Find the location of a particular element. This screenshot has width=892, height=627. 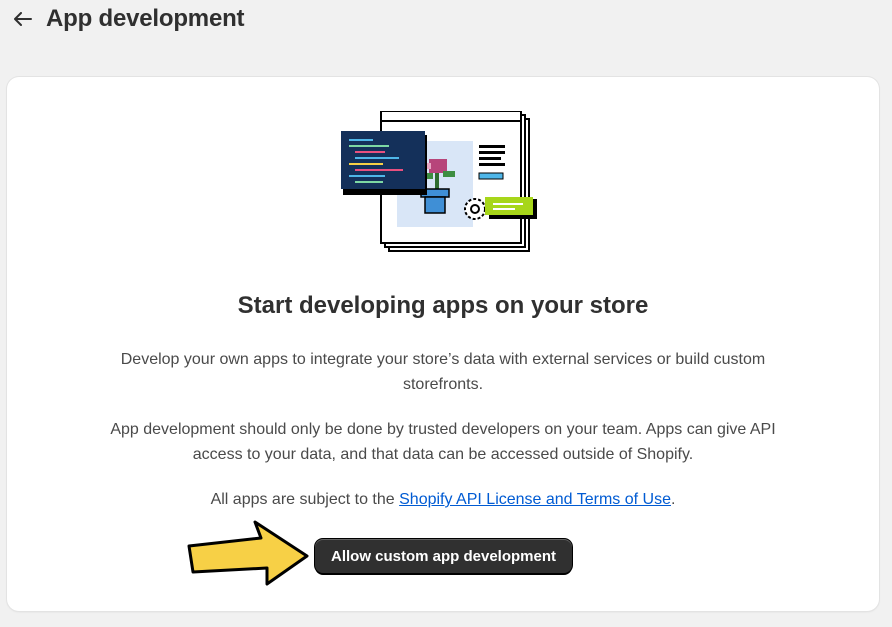

back-button is located at coordinates (23, 19).